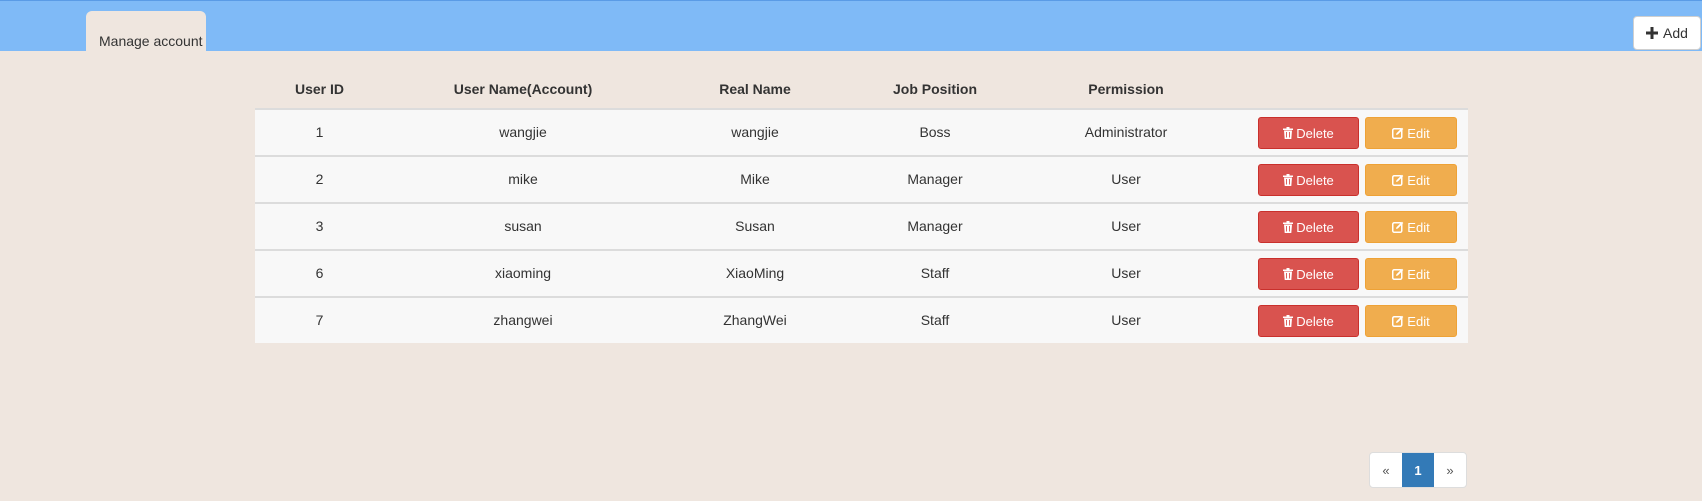  I want to click on cell-user-id: 2, so click(319, 179).